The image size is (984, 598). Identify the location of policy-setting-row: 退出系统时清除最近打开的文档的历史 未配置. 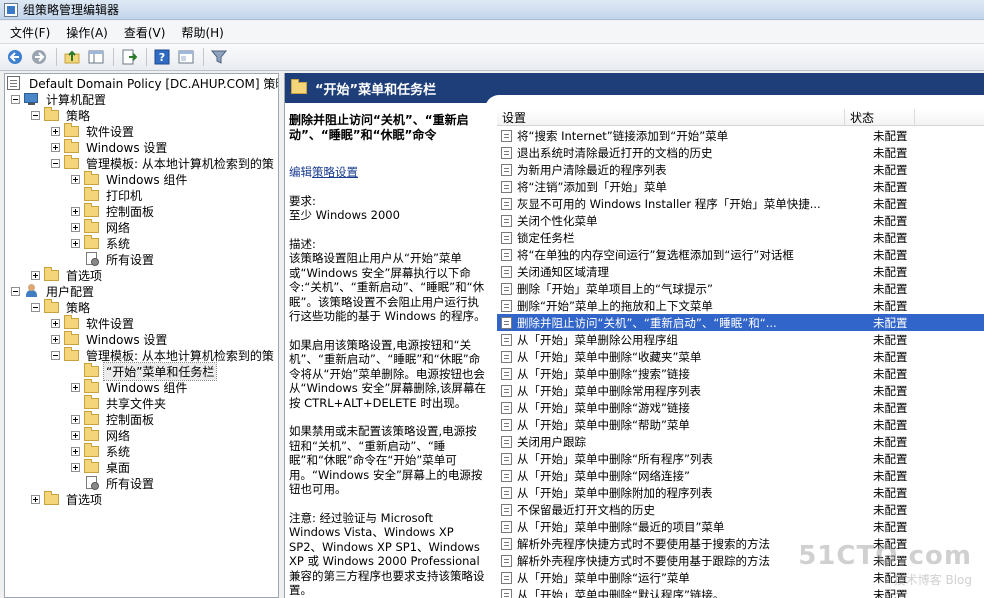
(740, 152).